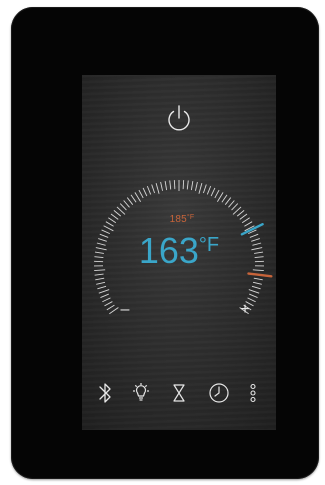 This screenshot has height=485, width=325. What do you see at coordinates (253, 393) in the screenshot?
I see `more-options-icon` at bounding box center [253, 393].